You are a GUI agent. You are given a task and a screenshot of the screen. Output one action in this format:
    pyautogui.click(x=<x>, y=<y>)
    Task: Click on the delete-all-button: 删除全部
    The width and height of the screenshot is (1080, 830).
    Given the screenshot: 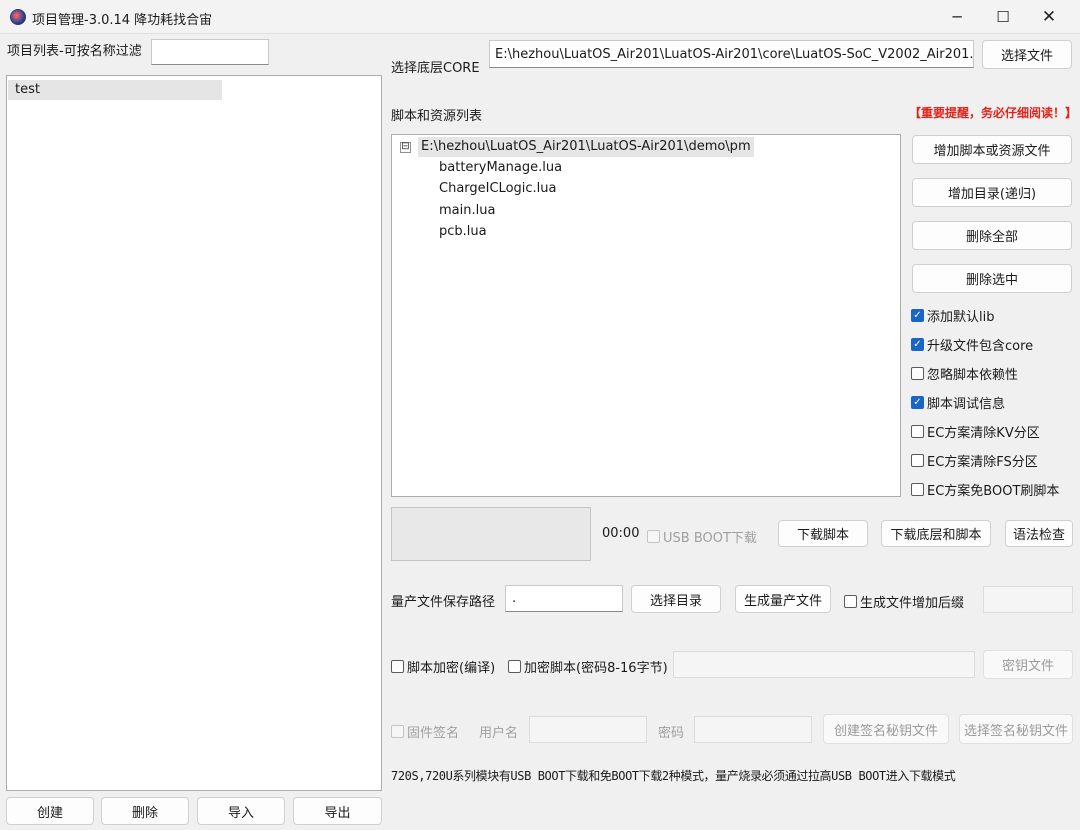 What is the action you would take?
    pyautogui.click(x=992, y=235)
    